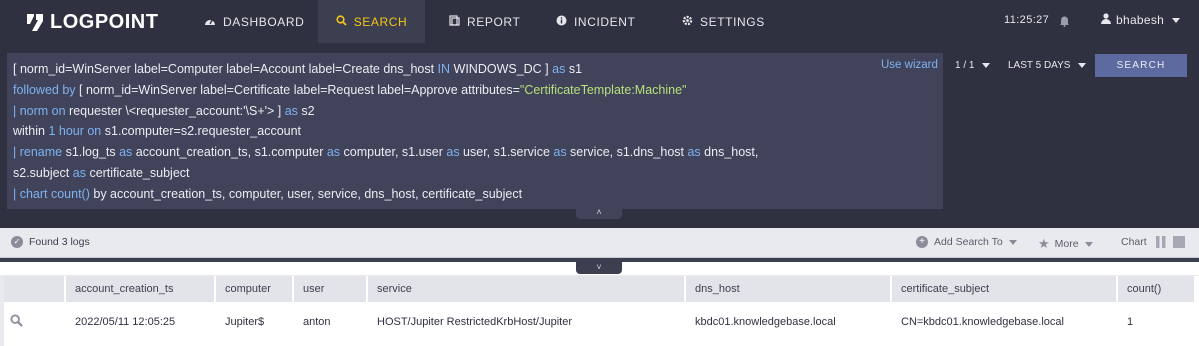  What do you see at coordinates (454, 21) in the screenshot?
I see `report-icon` at bounding box center [454, 21].